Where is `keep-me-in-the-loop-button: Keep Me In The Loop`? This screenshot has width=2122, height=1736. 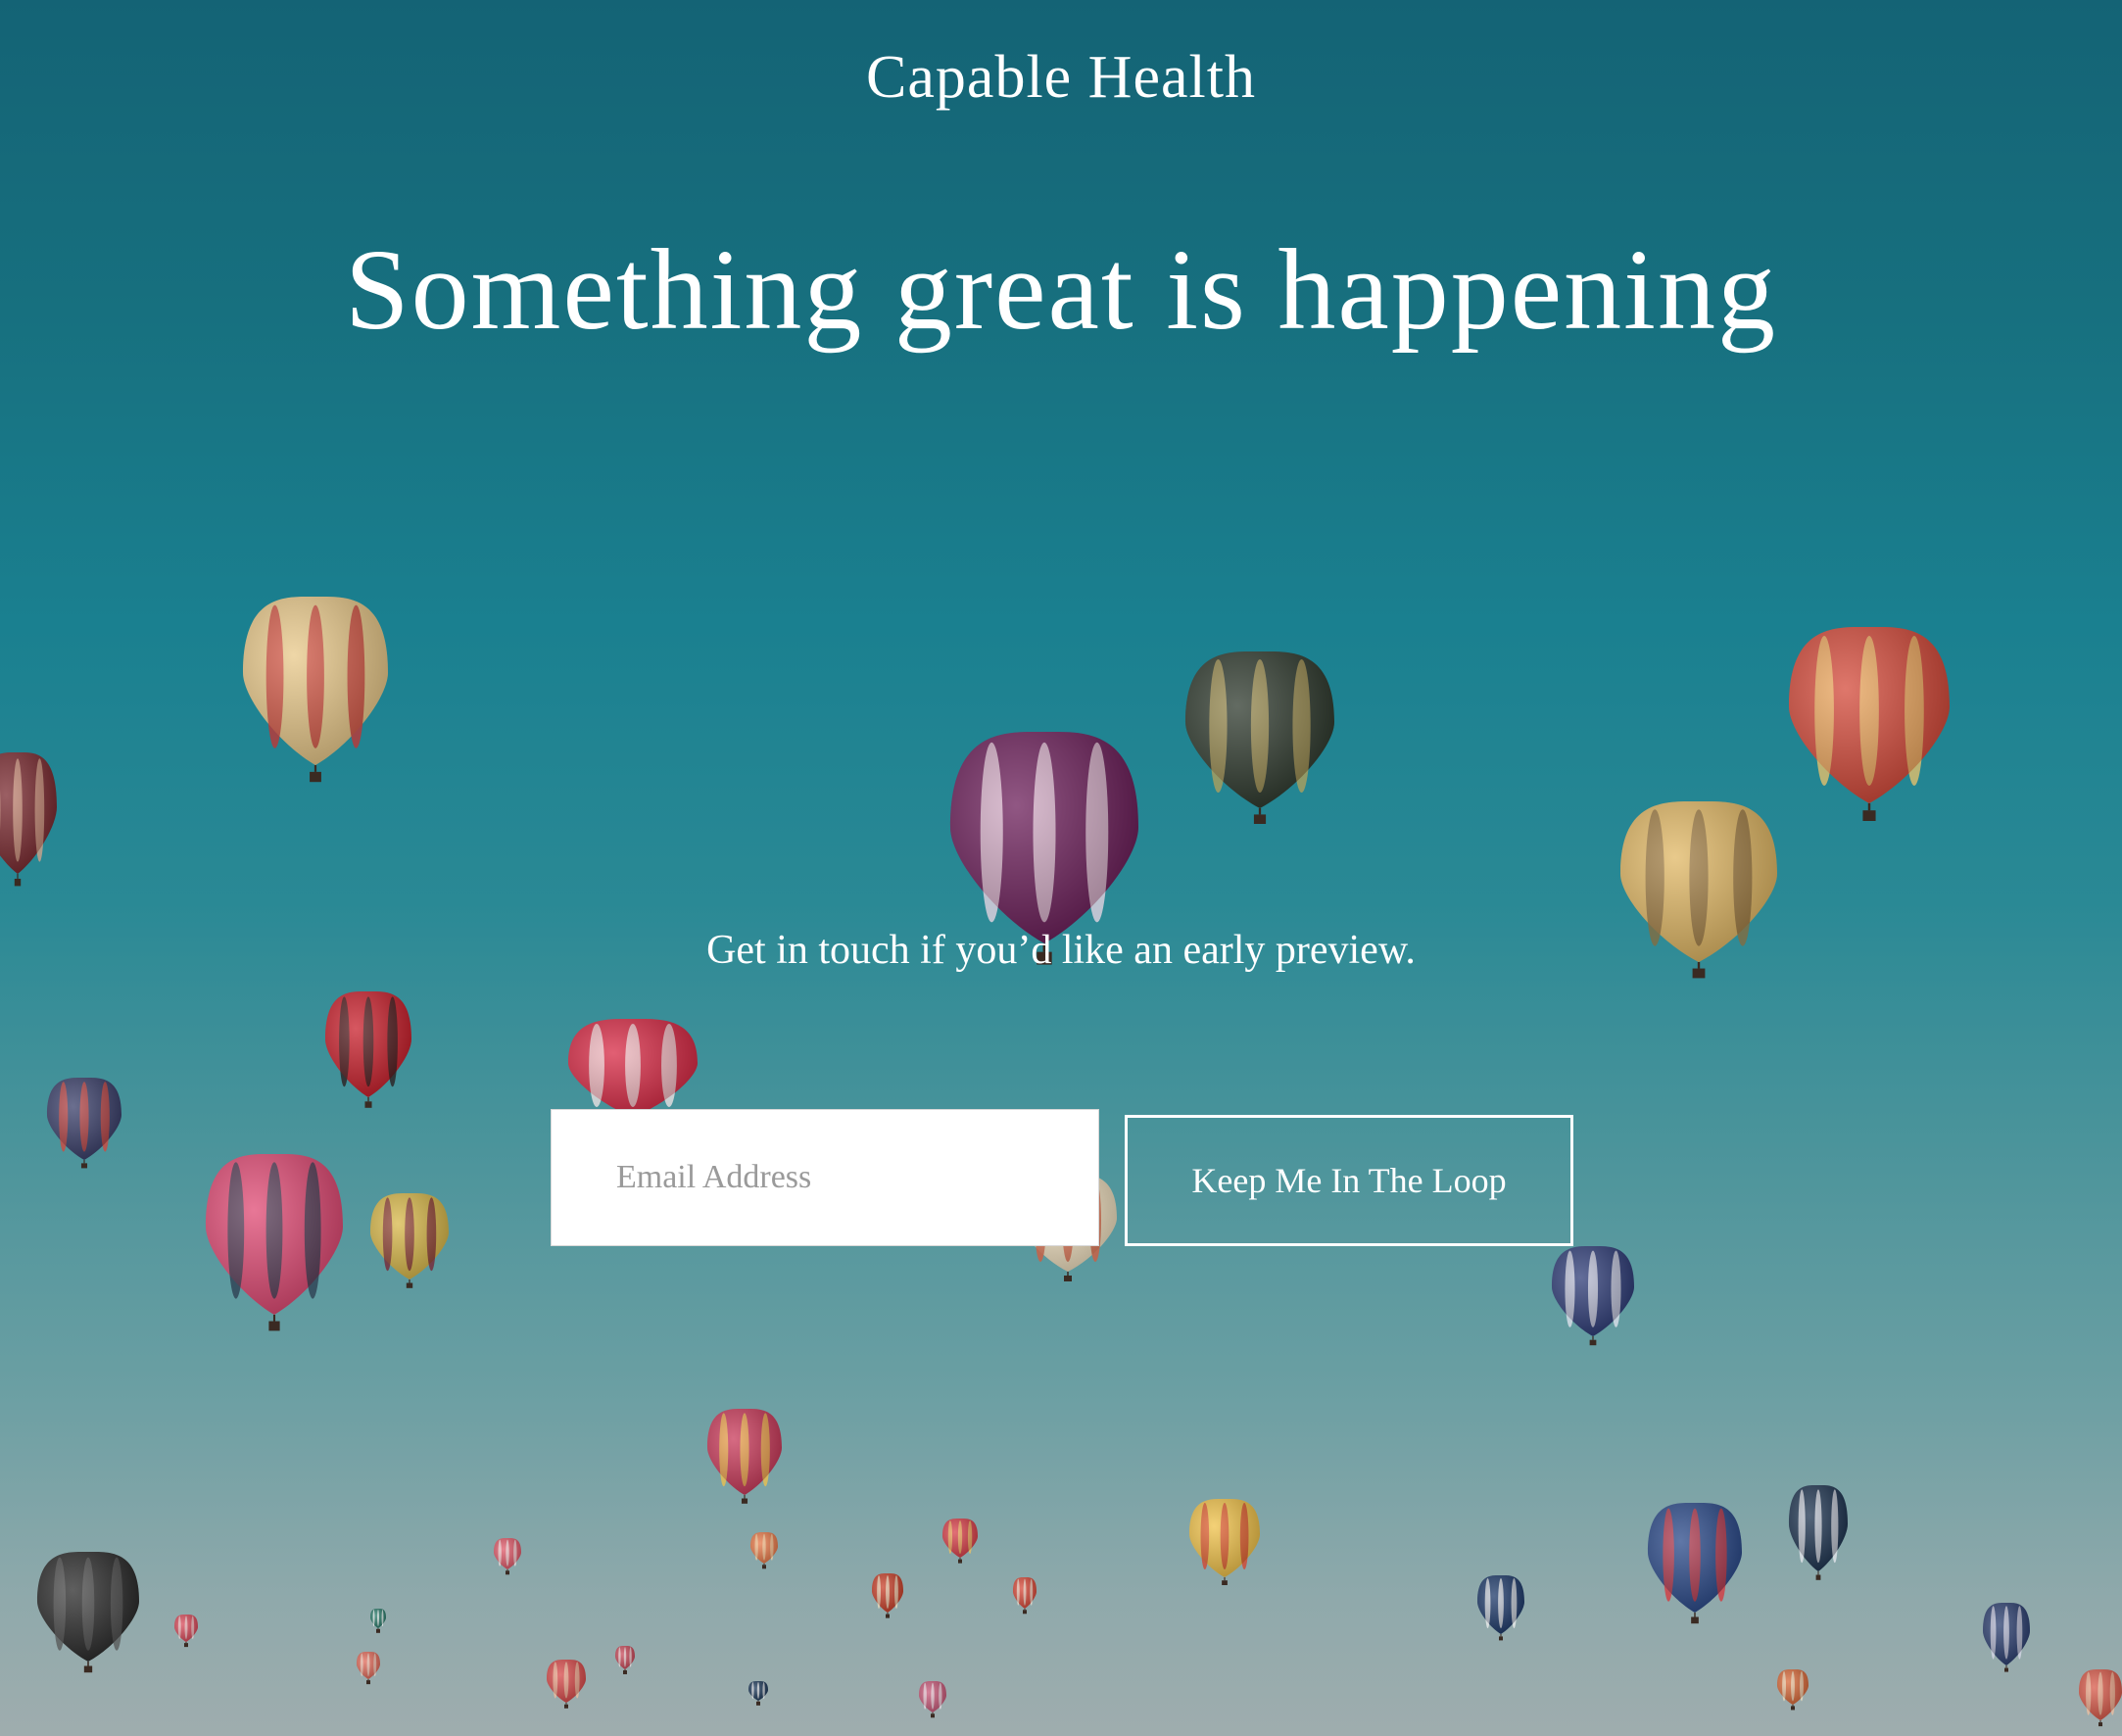
keep-me-in-the-loop-button: Keep Me In The Loop is located at coordinates (1349, 1180).